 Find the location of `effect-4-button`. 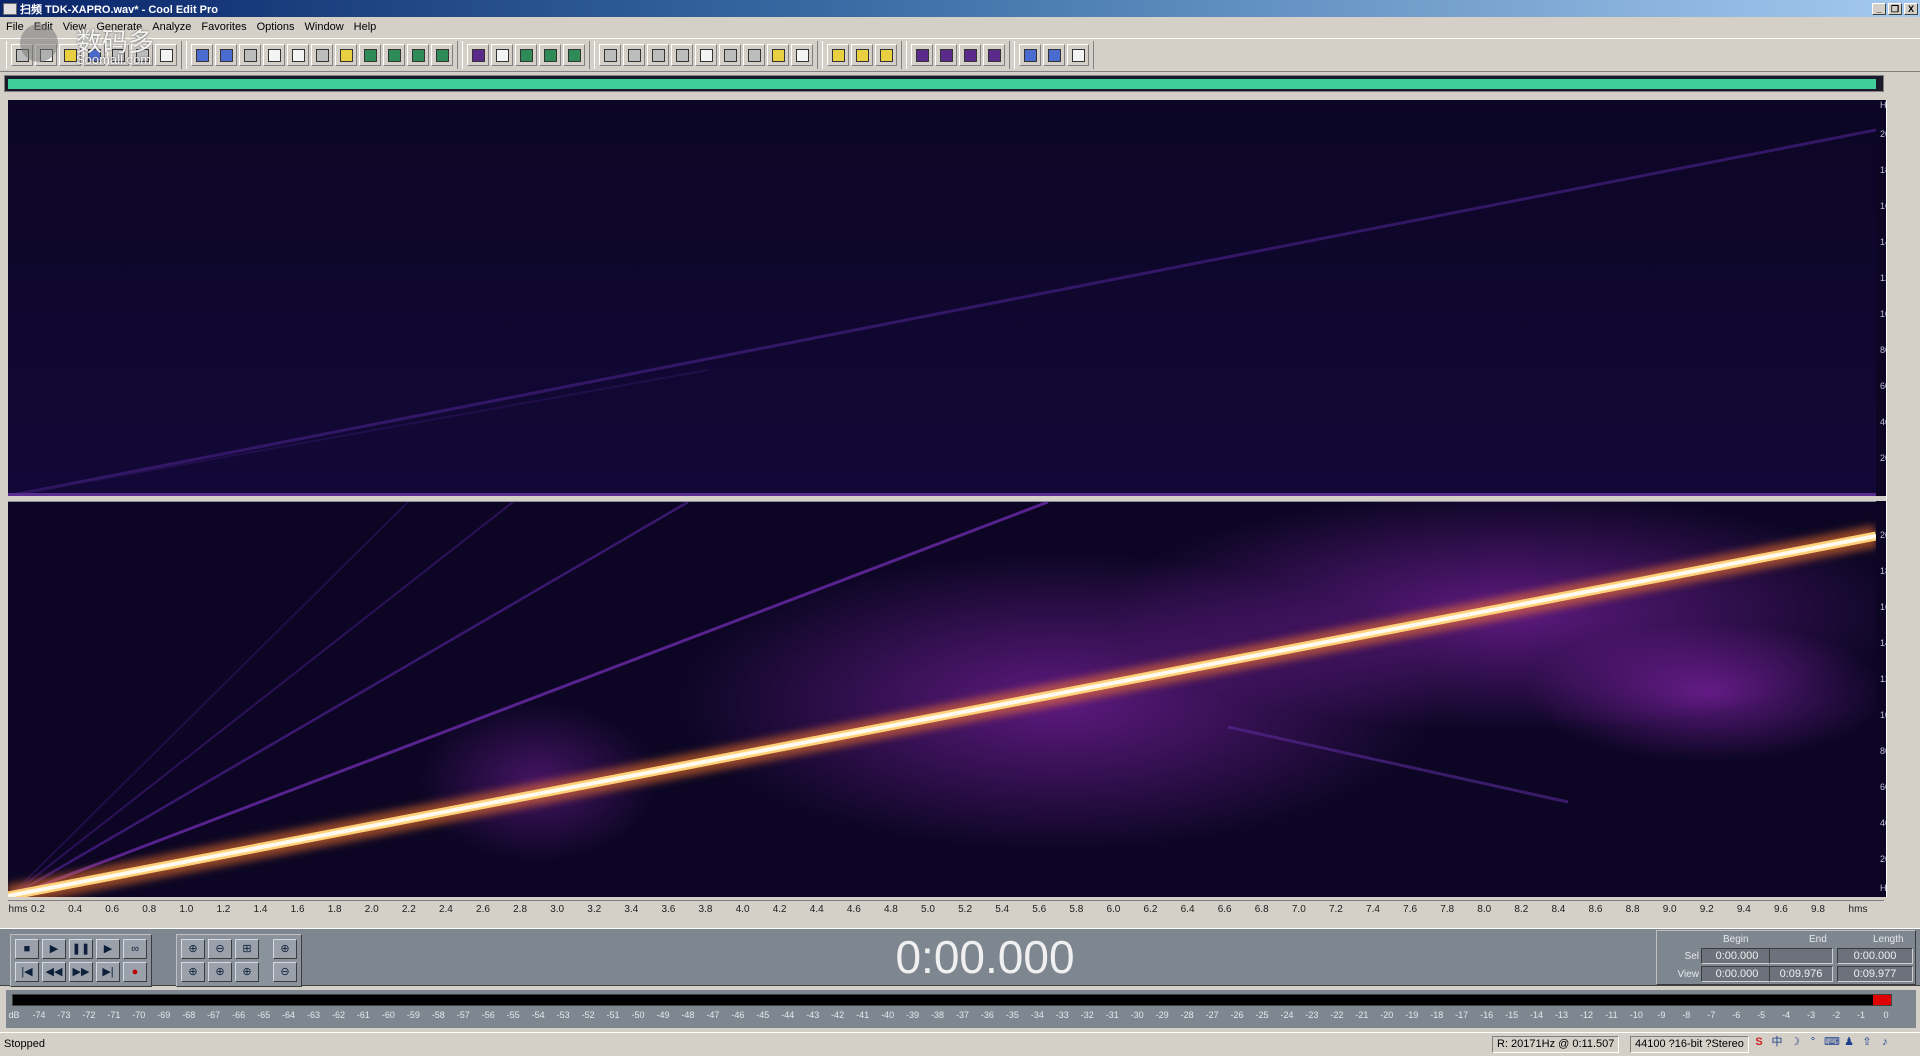

effect-4-button is located at coordinates (994, 55).